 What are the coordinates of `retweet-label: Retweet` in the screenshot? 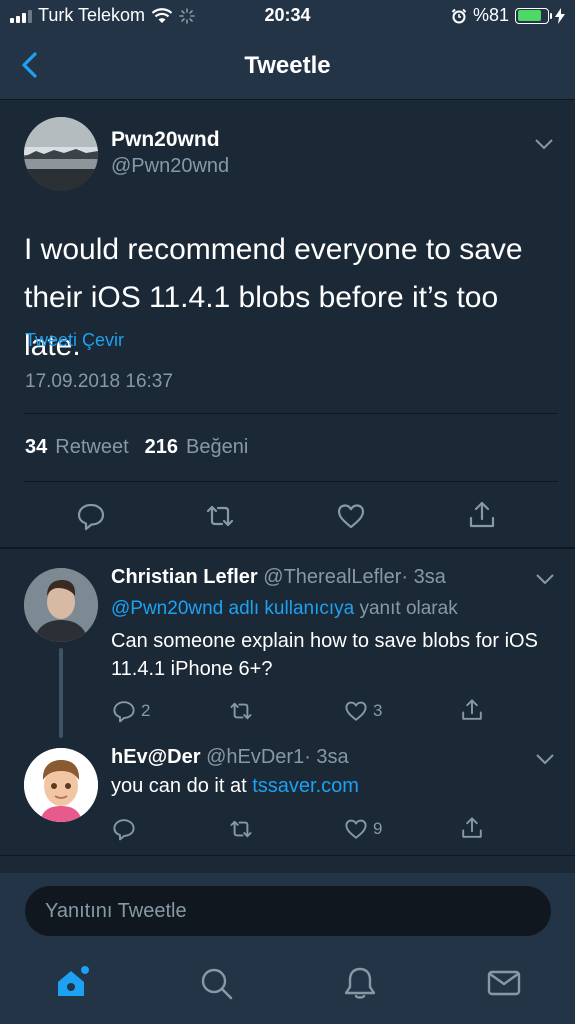 It's located at (91, 447).